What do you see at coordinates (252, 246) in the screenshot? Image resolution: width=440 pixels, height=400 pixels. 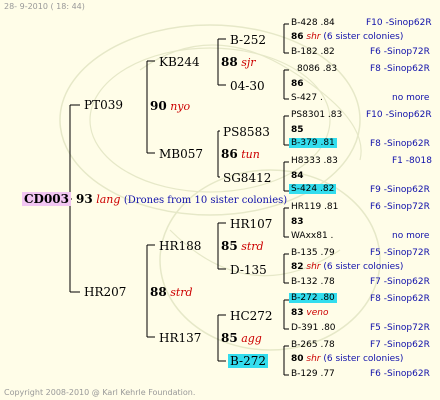 I see `l2-breed: strd` at bounding box center [252, 246].